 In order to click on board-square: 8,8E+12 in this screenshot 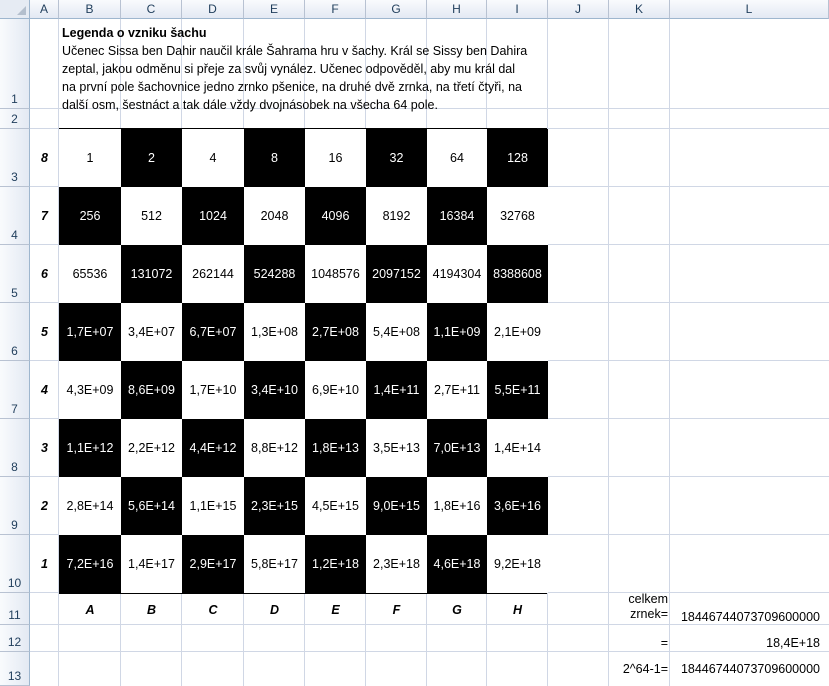, I will do `click(274, 448)`.